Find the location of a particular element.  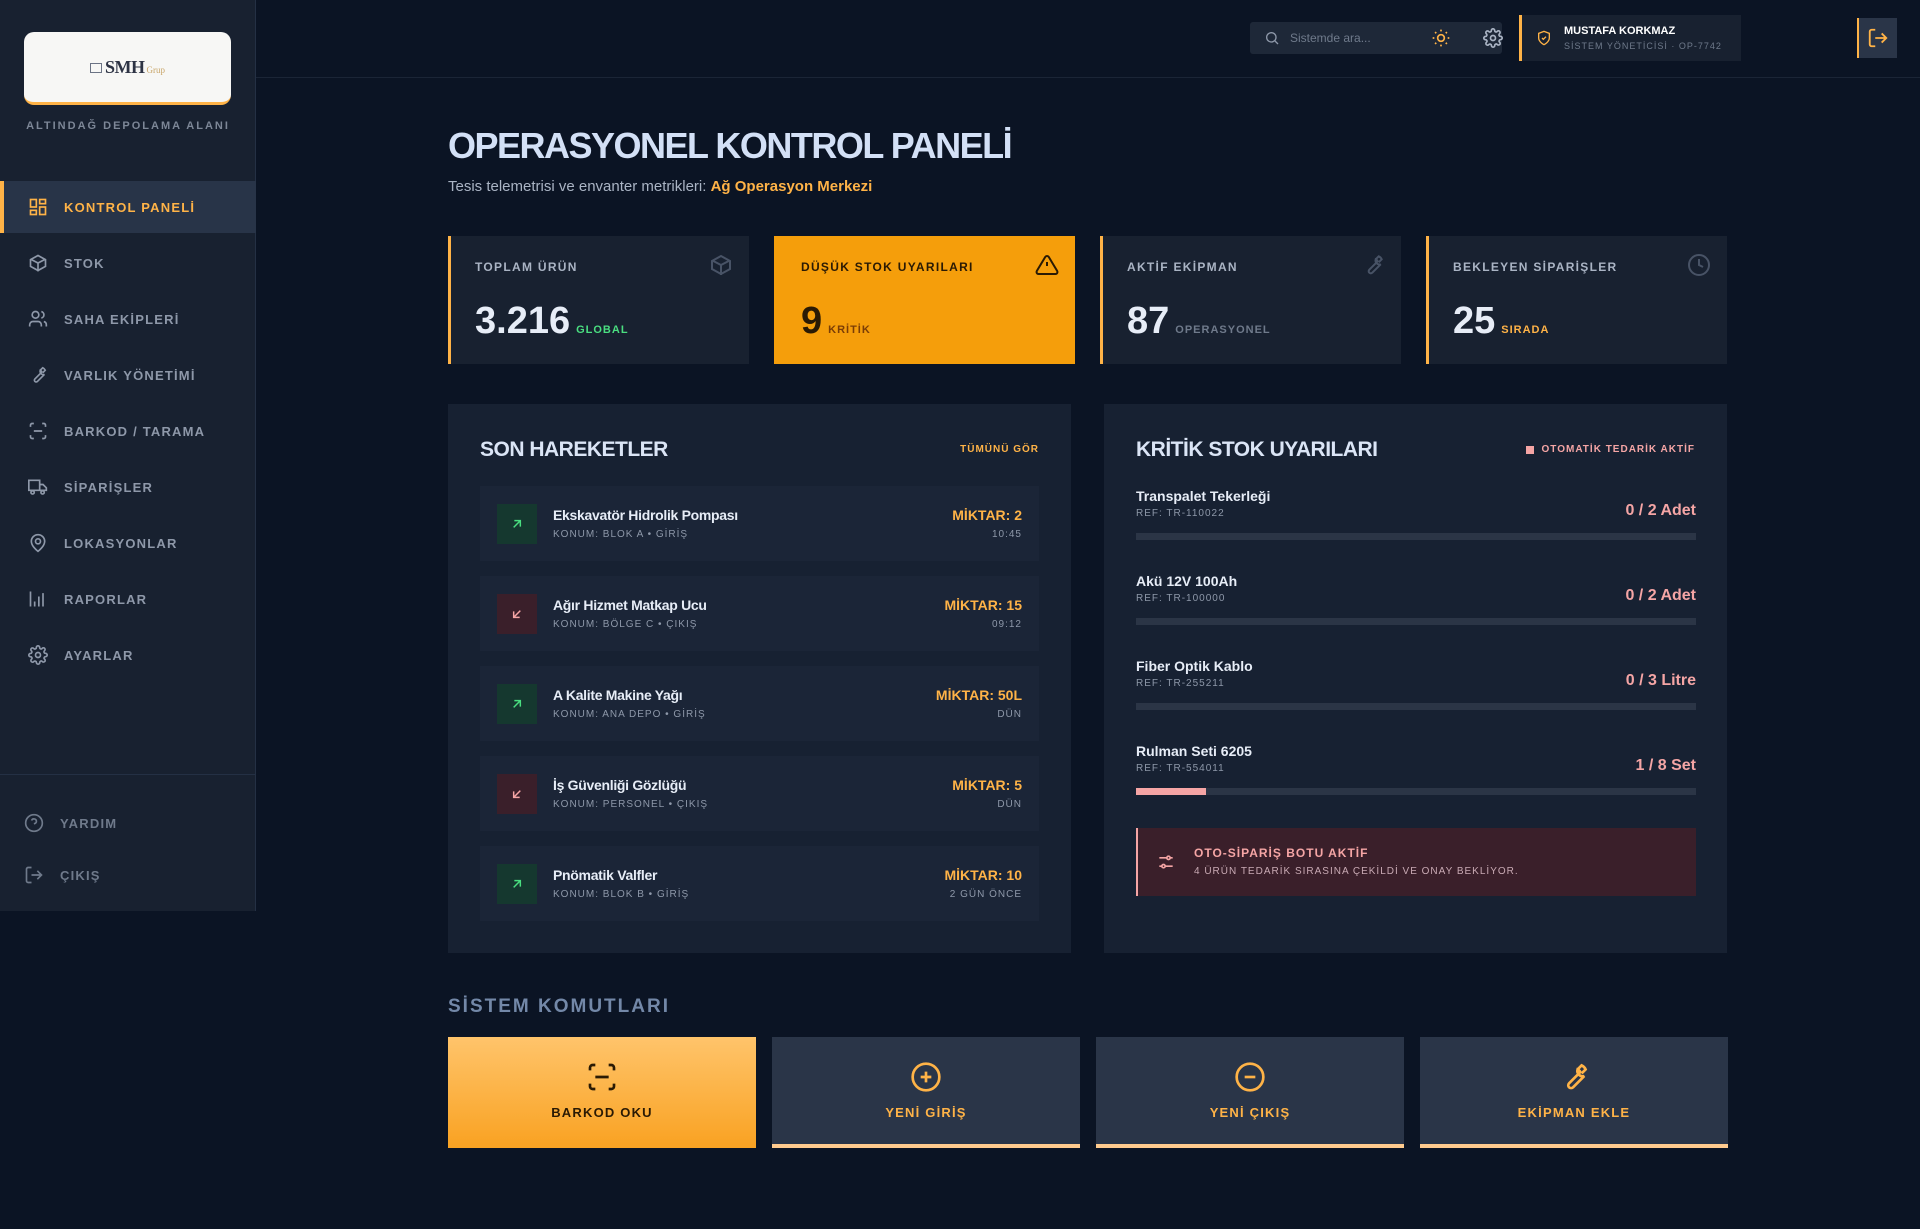

arrow-down-left-icon is located at coordinates (517, 793).